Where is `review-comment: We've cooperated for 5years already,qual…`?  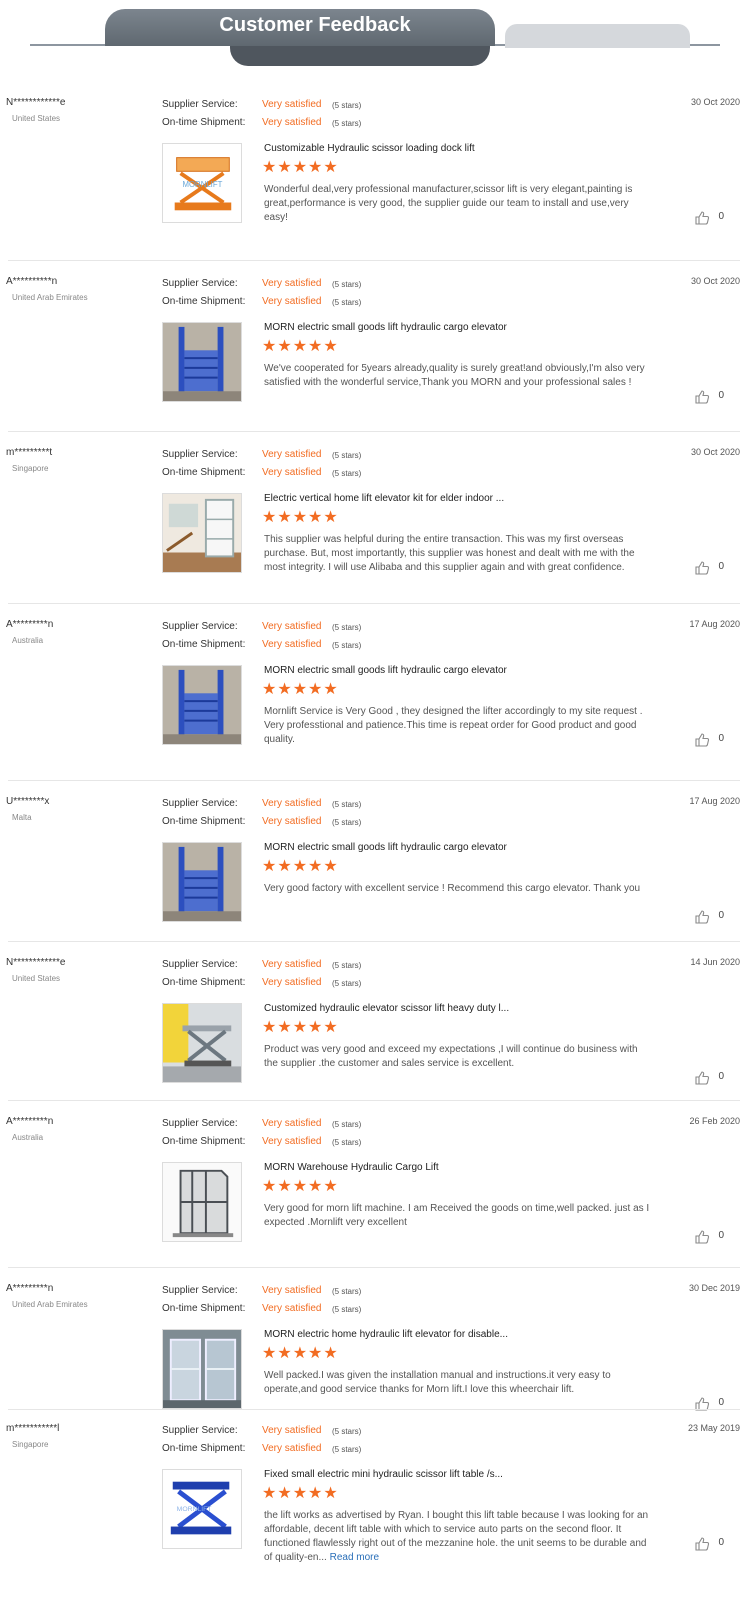
review-comment: We've cooperated for 5years already,qual… is located at coordinates (459, 376).